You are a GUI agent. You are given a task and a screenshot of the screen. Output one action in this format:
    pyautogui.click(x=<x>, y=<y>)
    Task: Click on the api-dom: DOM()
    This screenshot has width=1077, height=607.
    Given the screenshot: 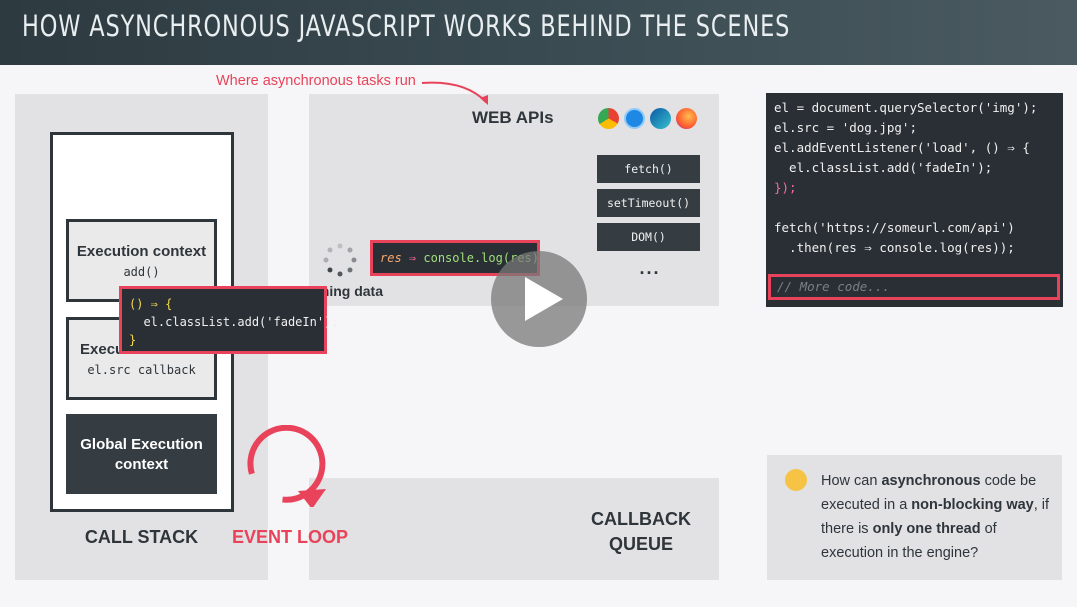 What is the action you would take?
    pyautogui.click(x=648, y=237)
    